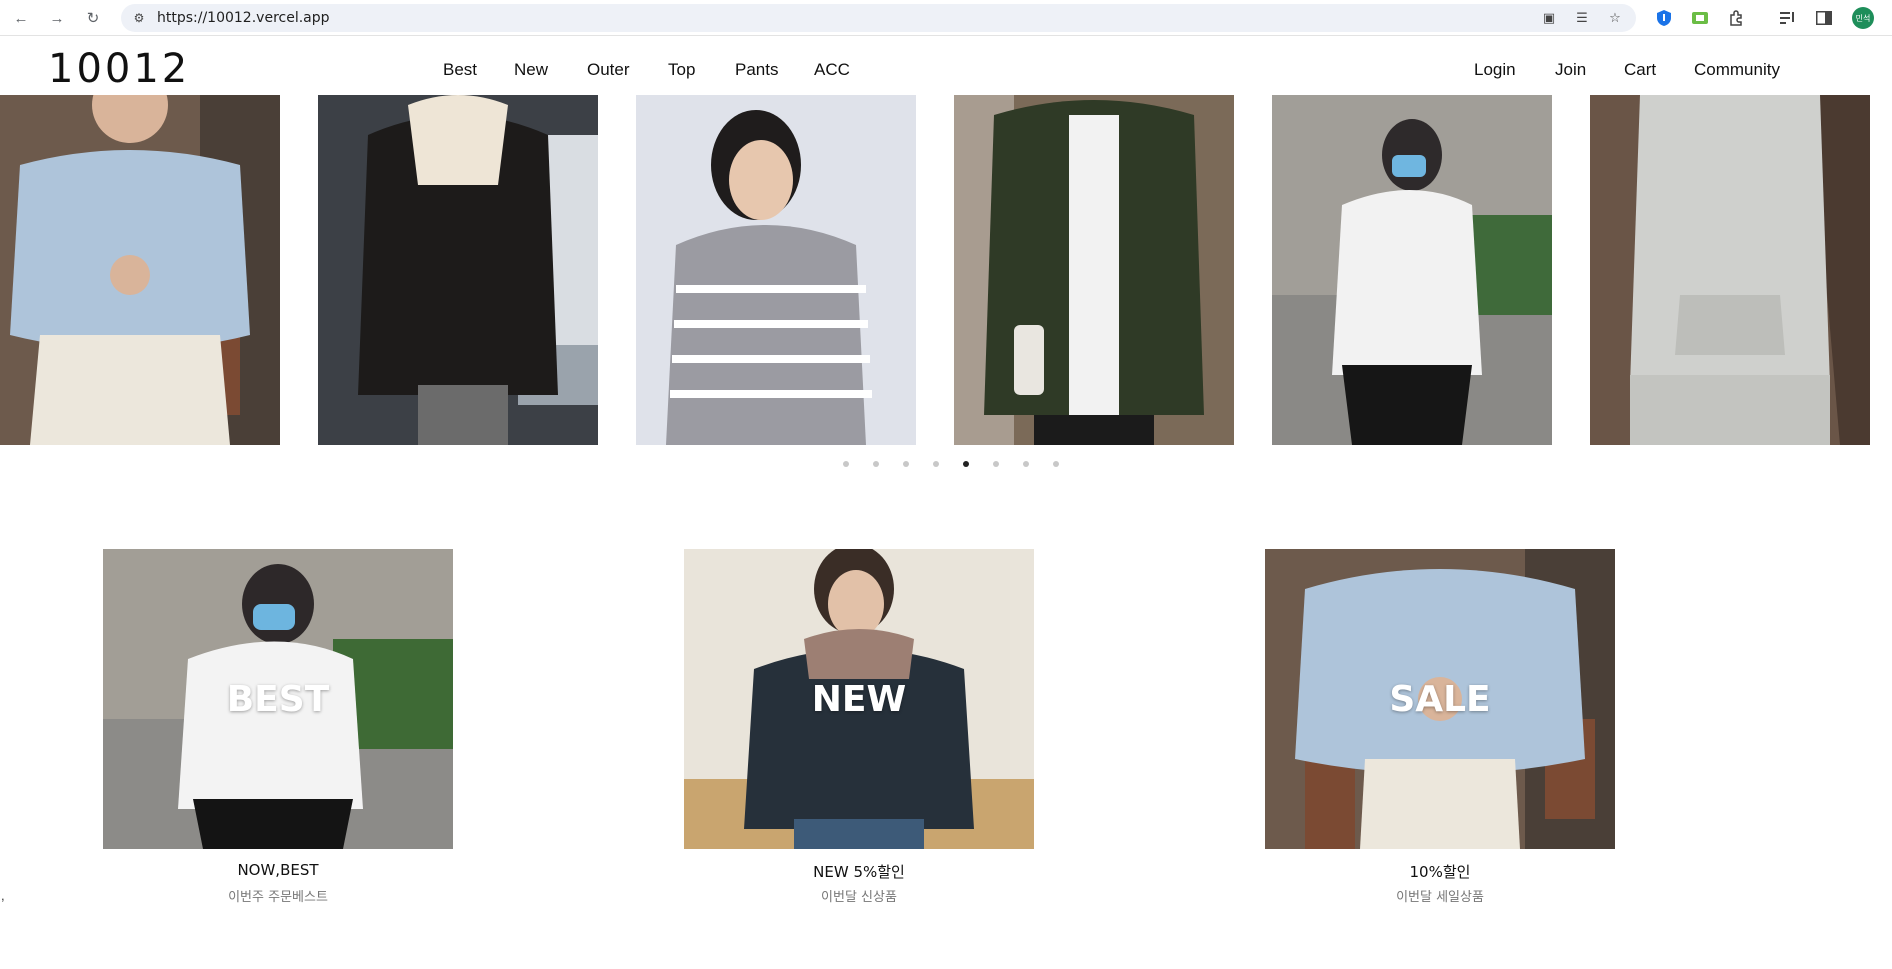  What do you see at coordinates (1824, 18) in the screenshot?
I see `side-panel-icon` at bounding box center [1824, 18].